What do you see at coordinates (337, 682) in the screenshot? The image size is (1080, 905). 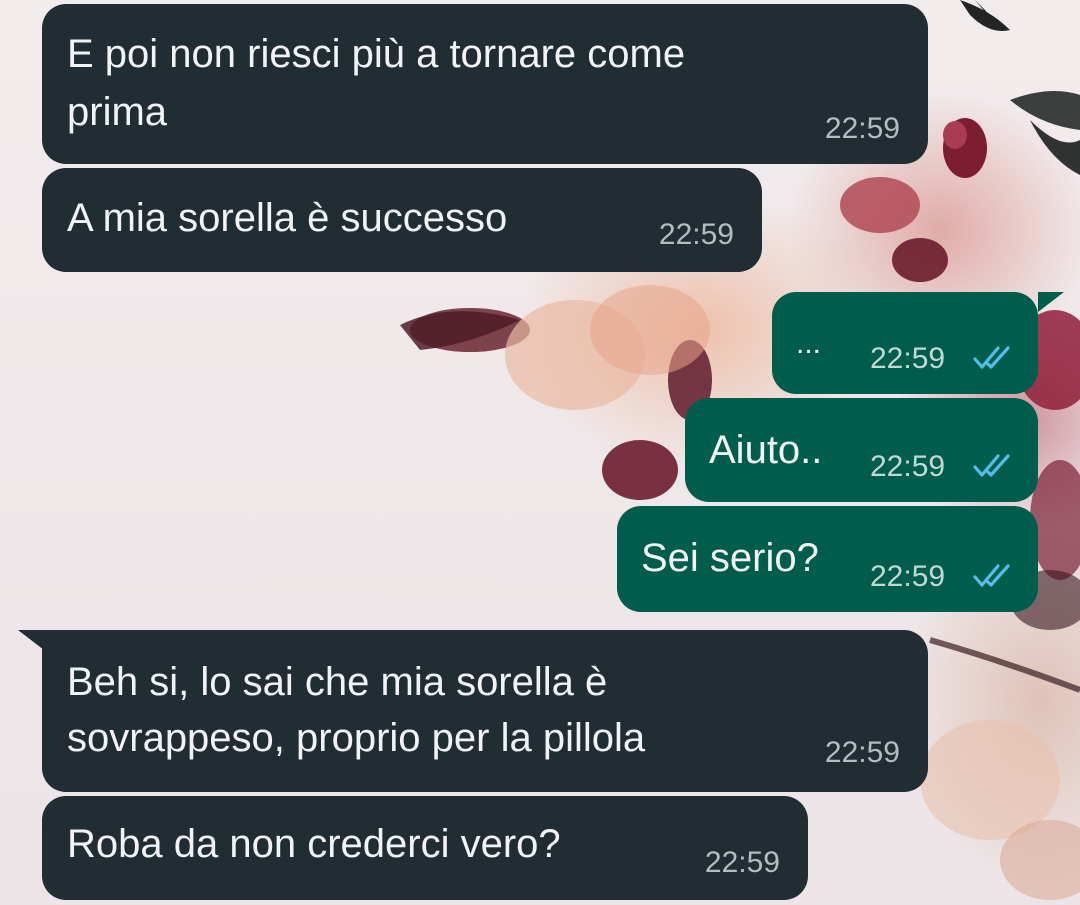 I see `message-text: Beh si, lo sai che mia sorella è` at bounding box center [337, 682].